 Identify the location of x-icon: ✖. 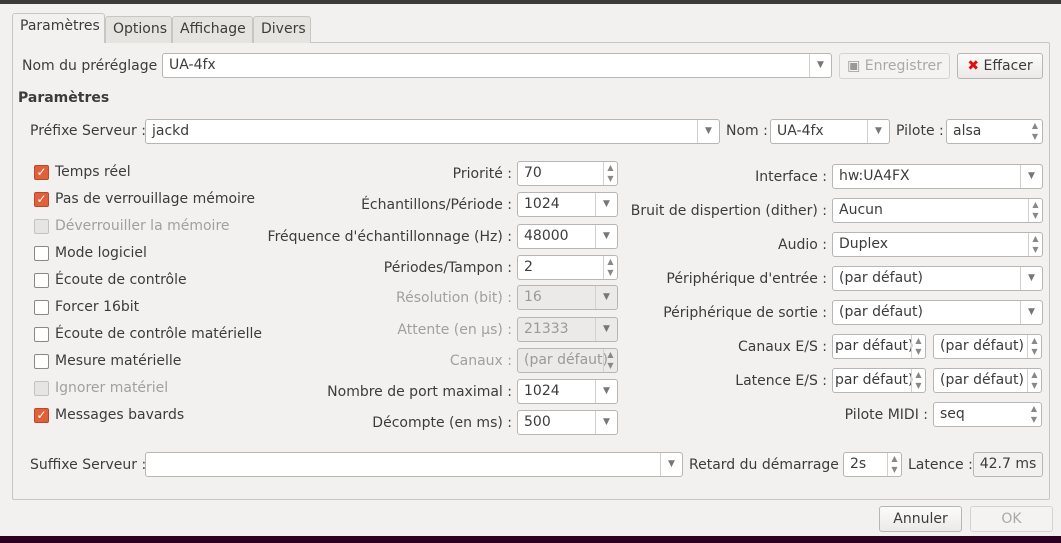
(973, 66).